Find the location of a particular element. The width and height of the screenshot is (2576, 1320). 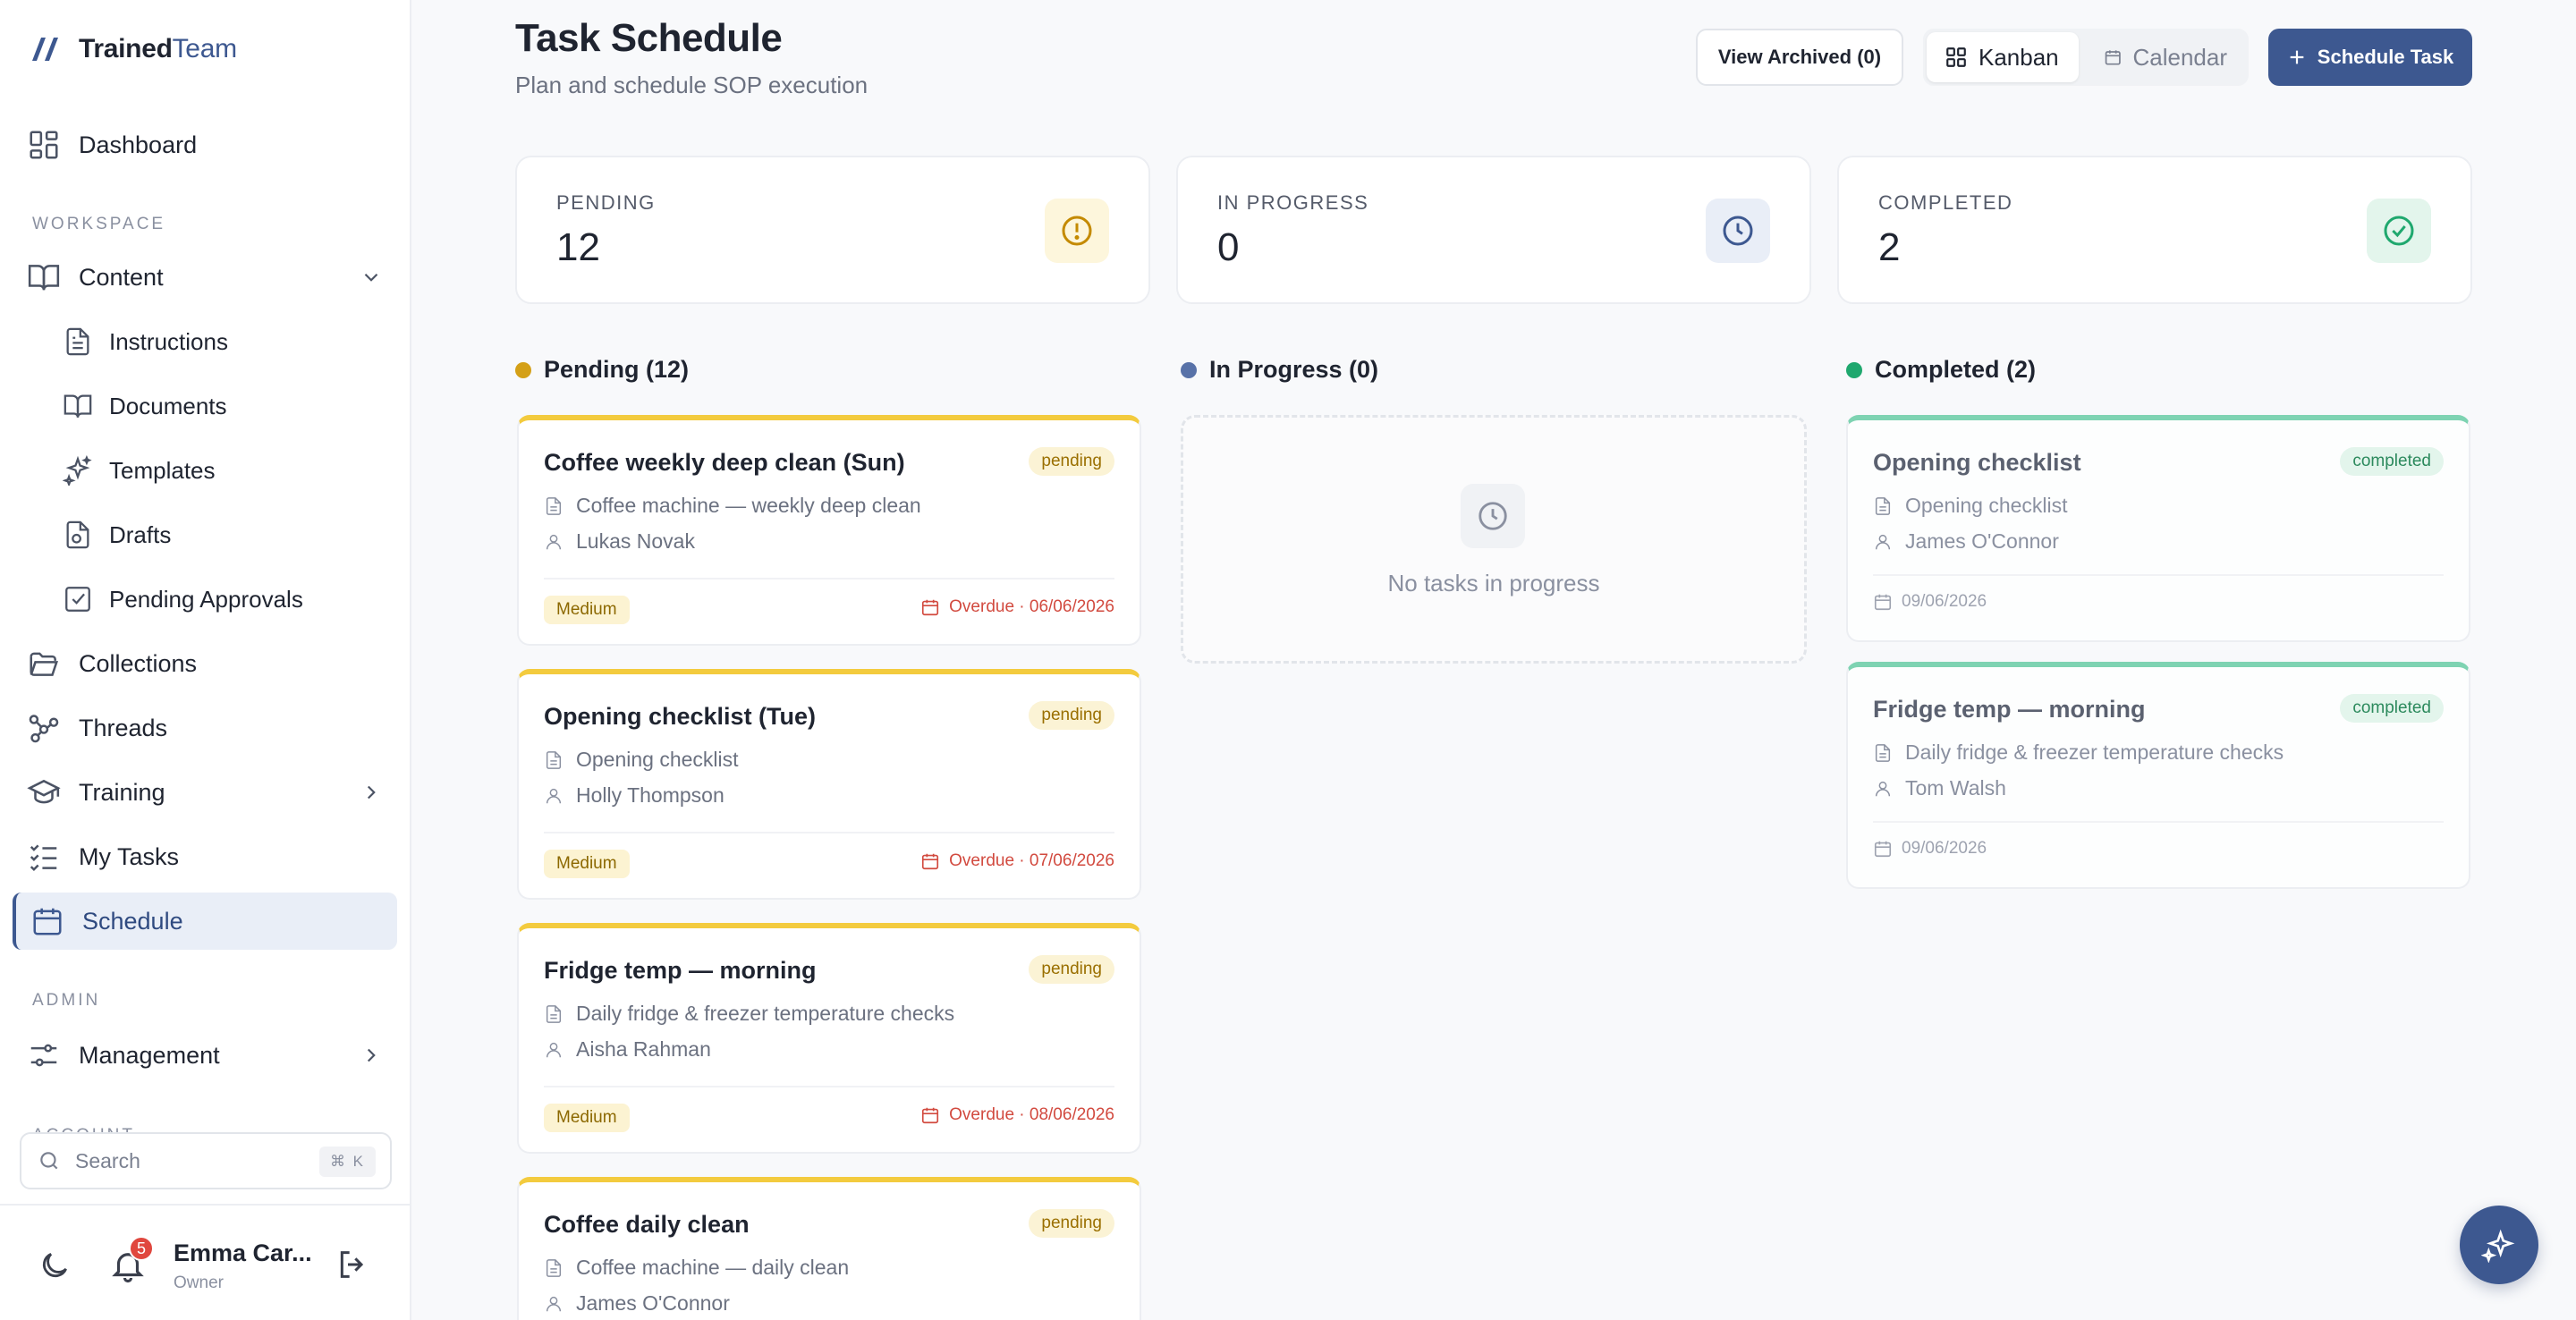

sidebar-item-drafts: Drafts is located at coordinates (205, 534).